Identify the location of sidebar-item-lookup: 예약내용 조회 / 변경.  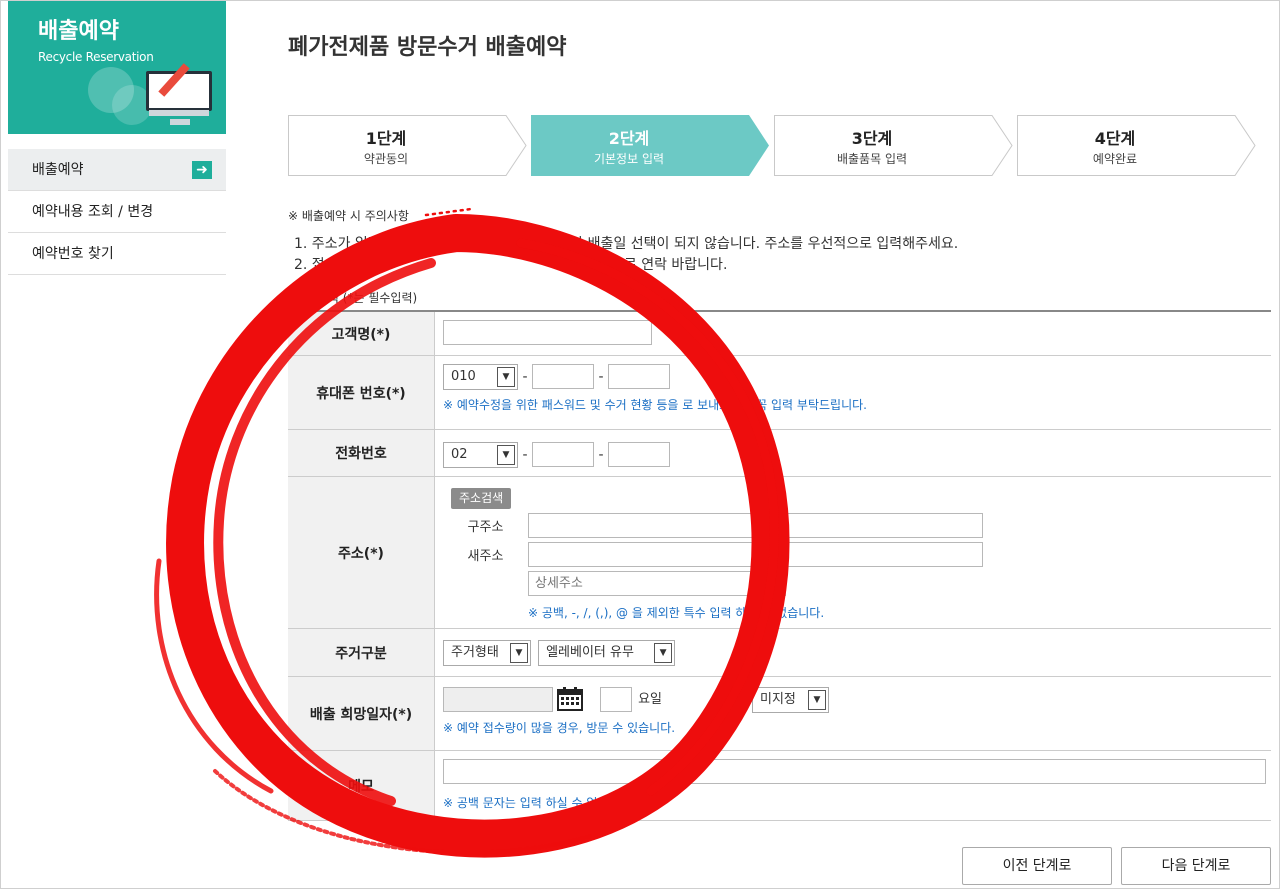
(117, 212).